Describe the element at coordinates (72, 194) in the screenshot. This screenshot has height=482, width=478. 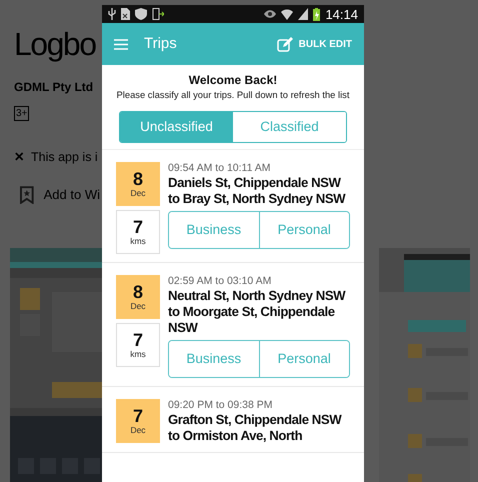
I see `wishlist-link: Add to Wi` at that location.